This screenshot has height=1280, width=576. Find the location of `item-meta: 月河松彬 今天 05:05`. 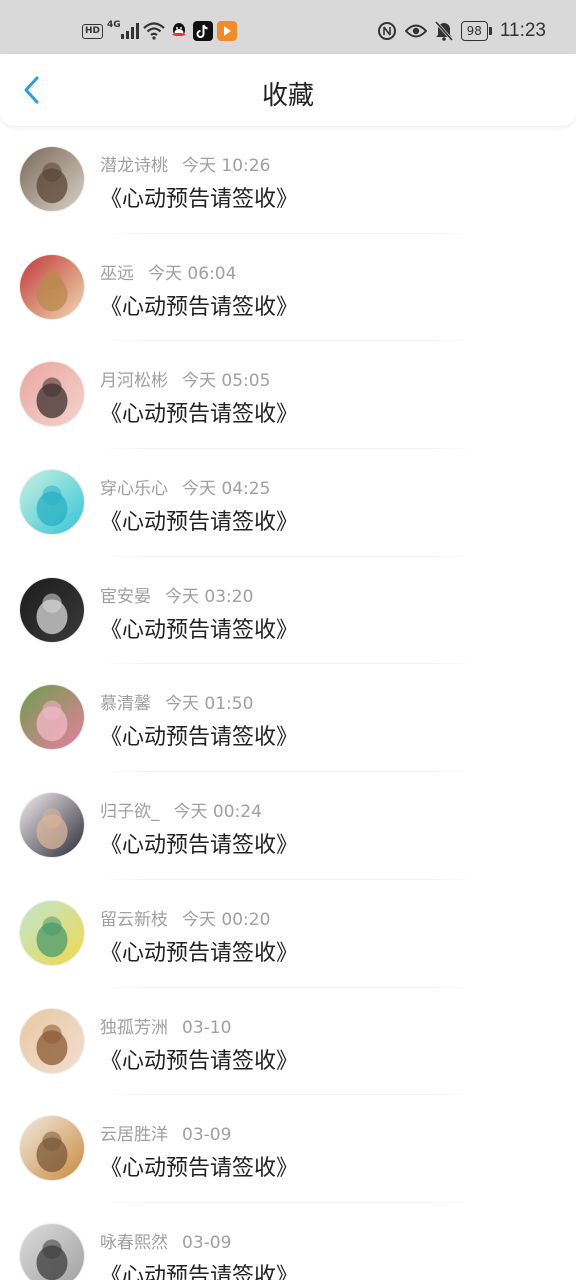

item-meta: 月河松彬 今天 05:05 is located at coordinates (185, 378).